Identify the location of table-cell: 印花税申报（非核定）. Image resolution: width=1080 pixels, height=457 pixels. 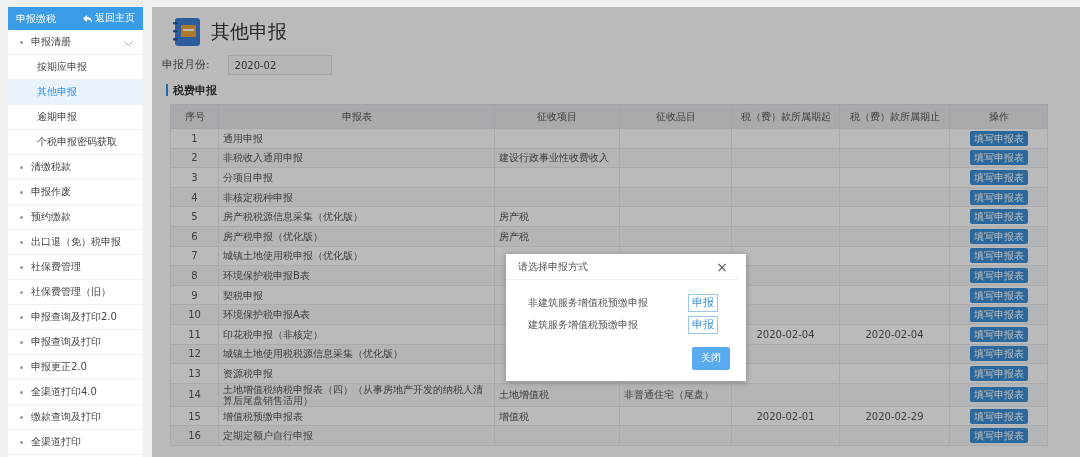
(356, 334).